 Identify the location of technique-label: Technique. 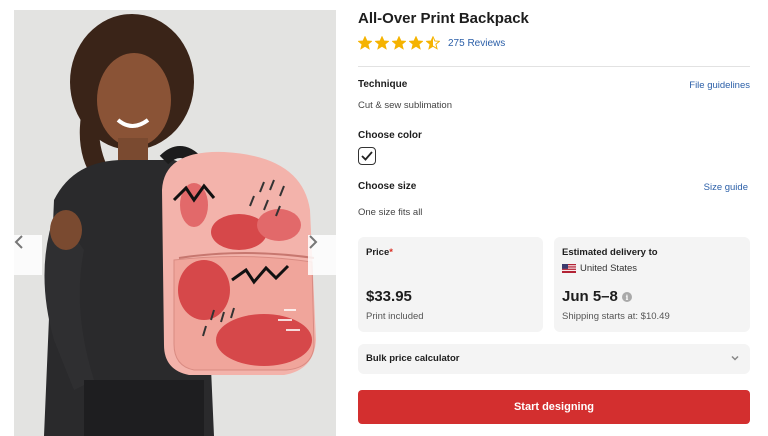
(383, 84).